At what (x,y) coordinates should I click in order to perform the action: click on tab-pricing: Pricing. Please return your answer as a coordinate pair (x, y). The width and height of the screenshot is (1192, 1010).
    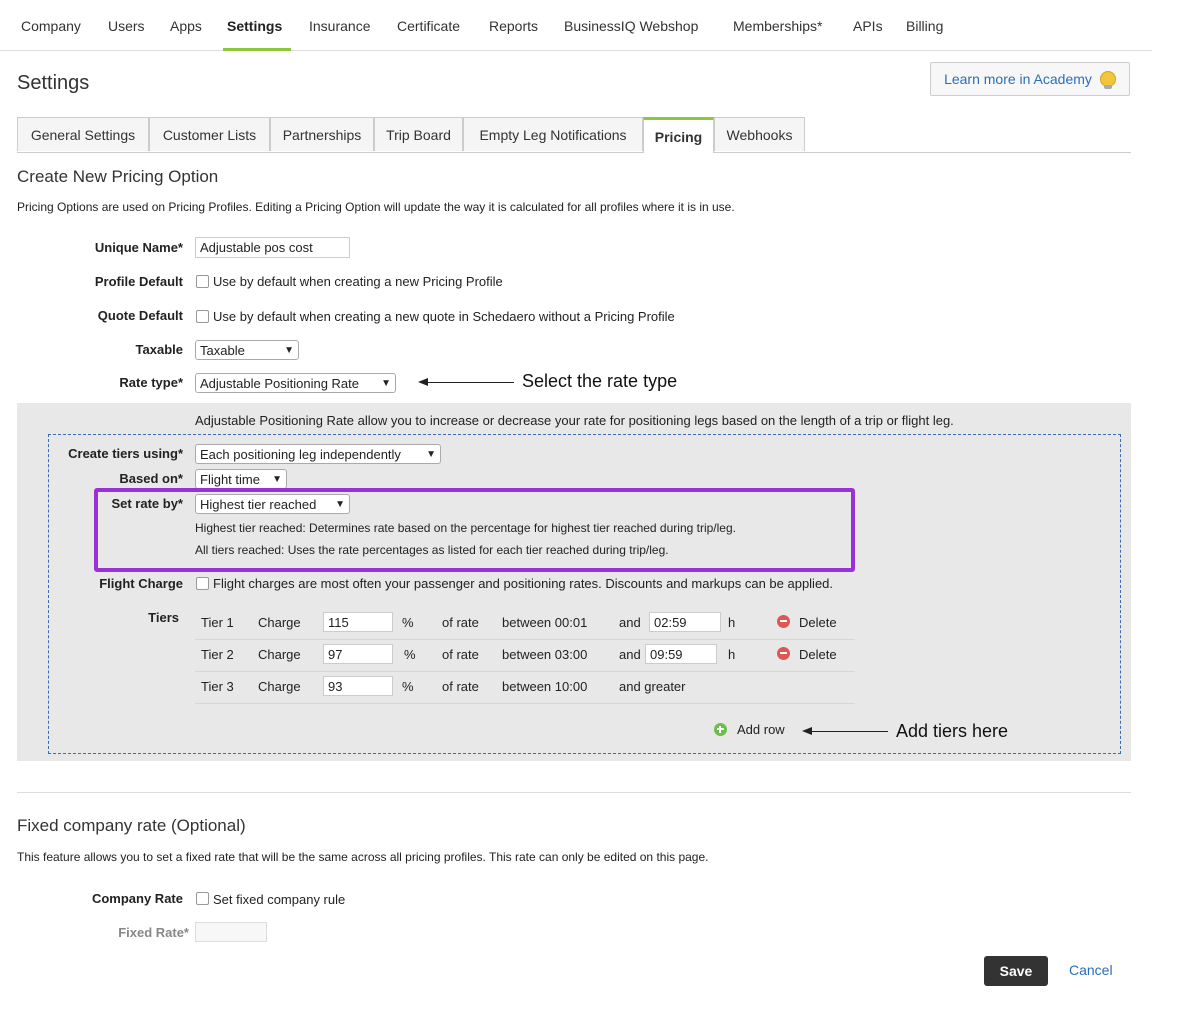
    Looking at the image, I should click on (678, 135).